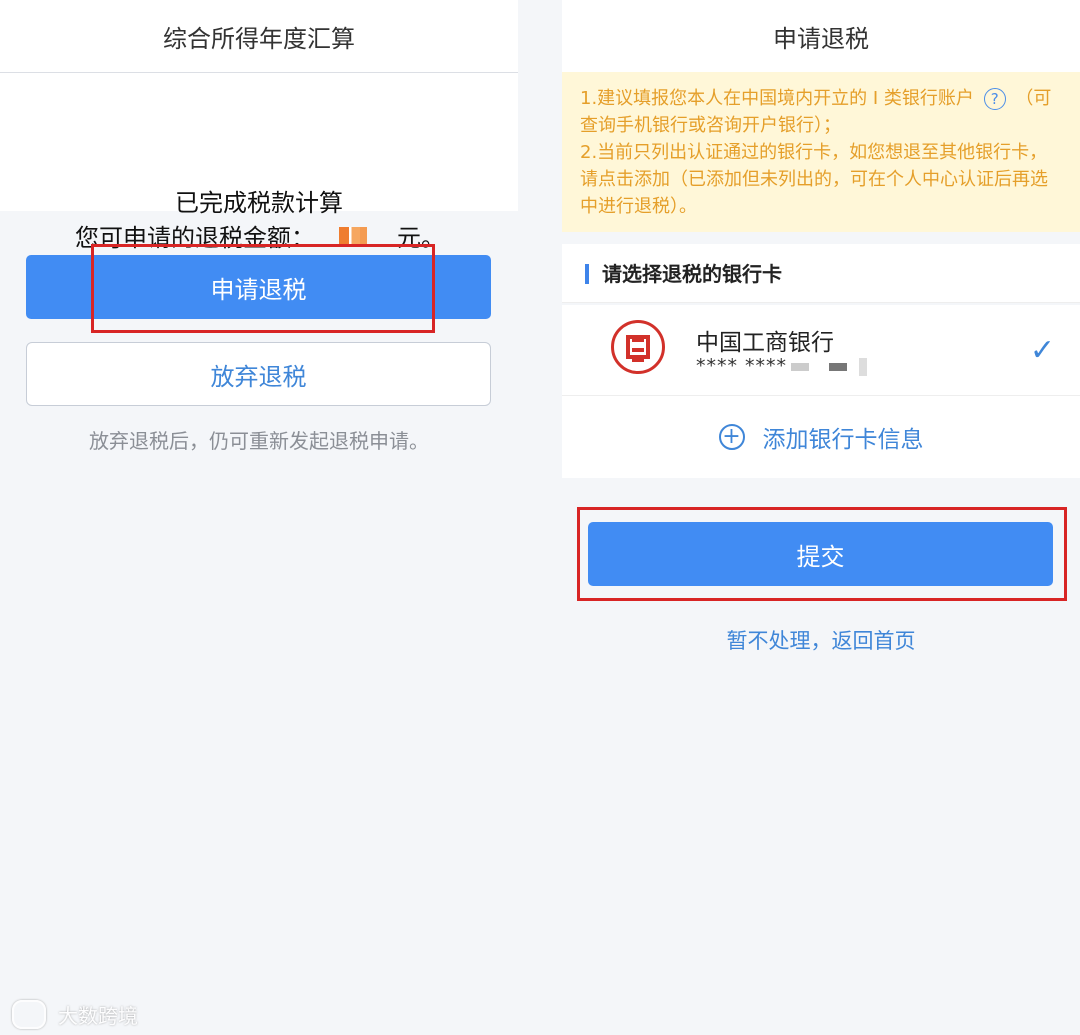  I want to click on page-title: 综合所得年度汇算, so click(259, 38).